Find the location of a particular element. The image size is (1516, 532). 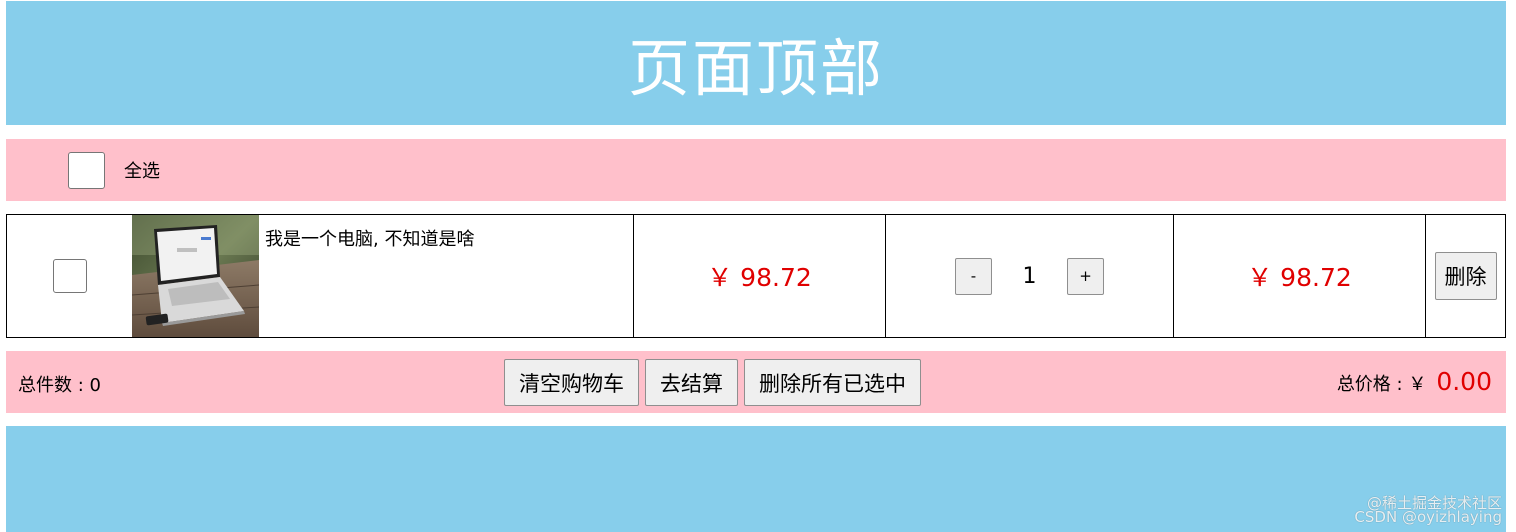

select-all-checkbox is located at coordinates (86, 170).